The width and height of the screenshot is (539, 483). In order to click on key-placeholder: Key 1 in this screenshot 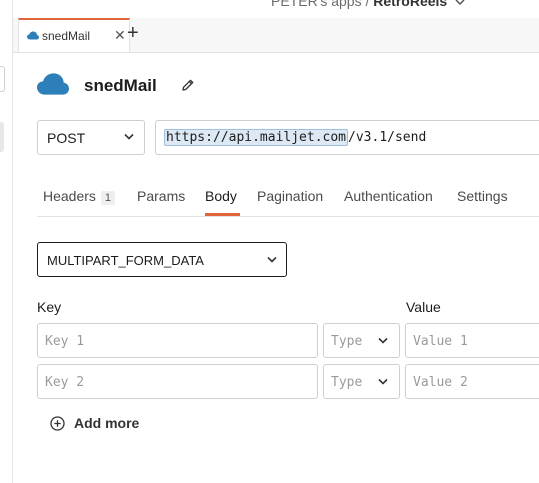, I will do `click(65, 341)`.